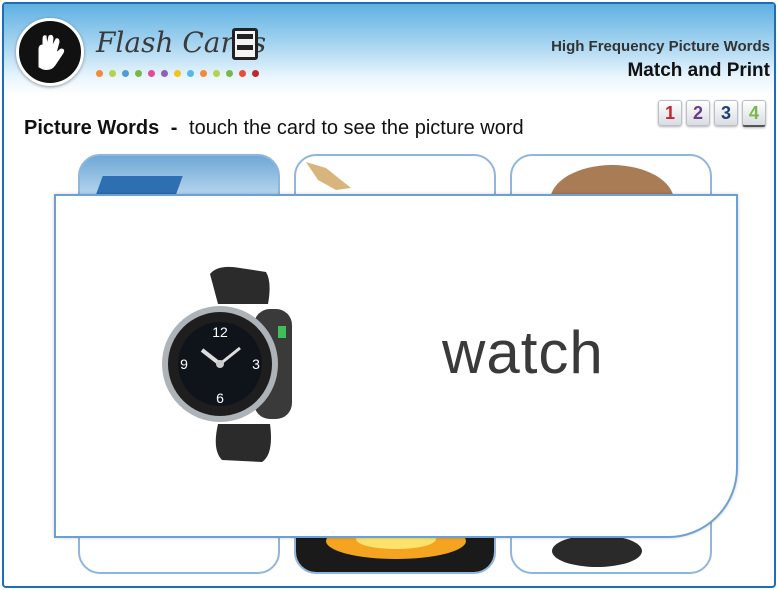 Image resolution: width=778 pixels, height=590 pixels. Describe the element at coordinates (698, 113) in the screenshot. I see `page-2-button: 2` at that location.